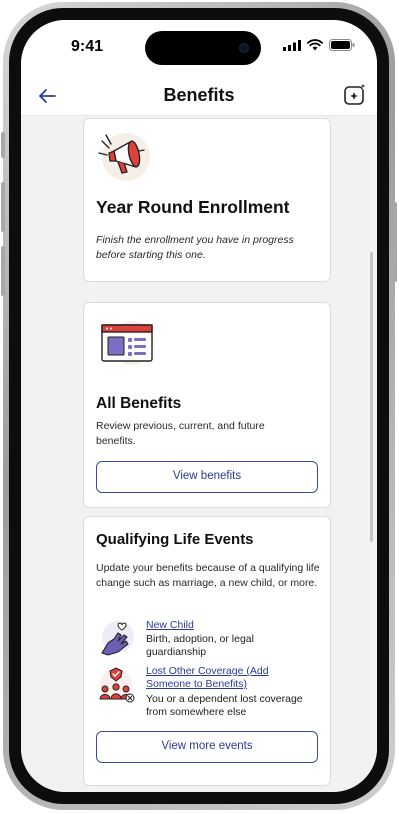 The width and height of the screenshot is (399, 814). What do you see at coordinates (207, 747) in the screenshot?
I see `view-more-events-button: View more events` at bounding box center [207, 747].